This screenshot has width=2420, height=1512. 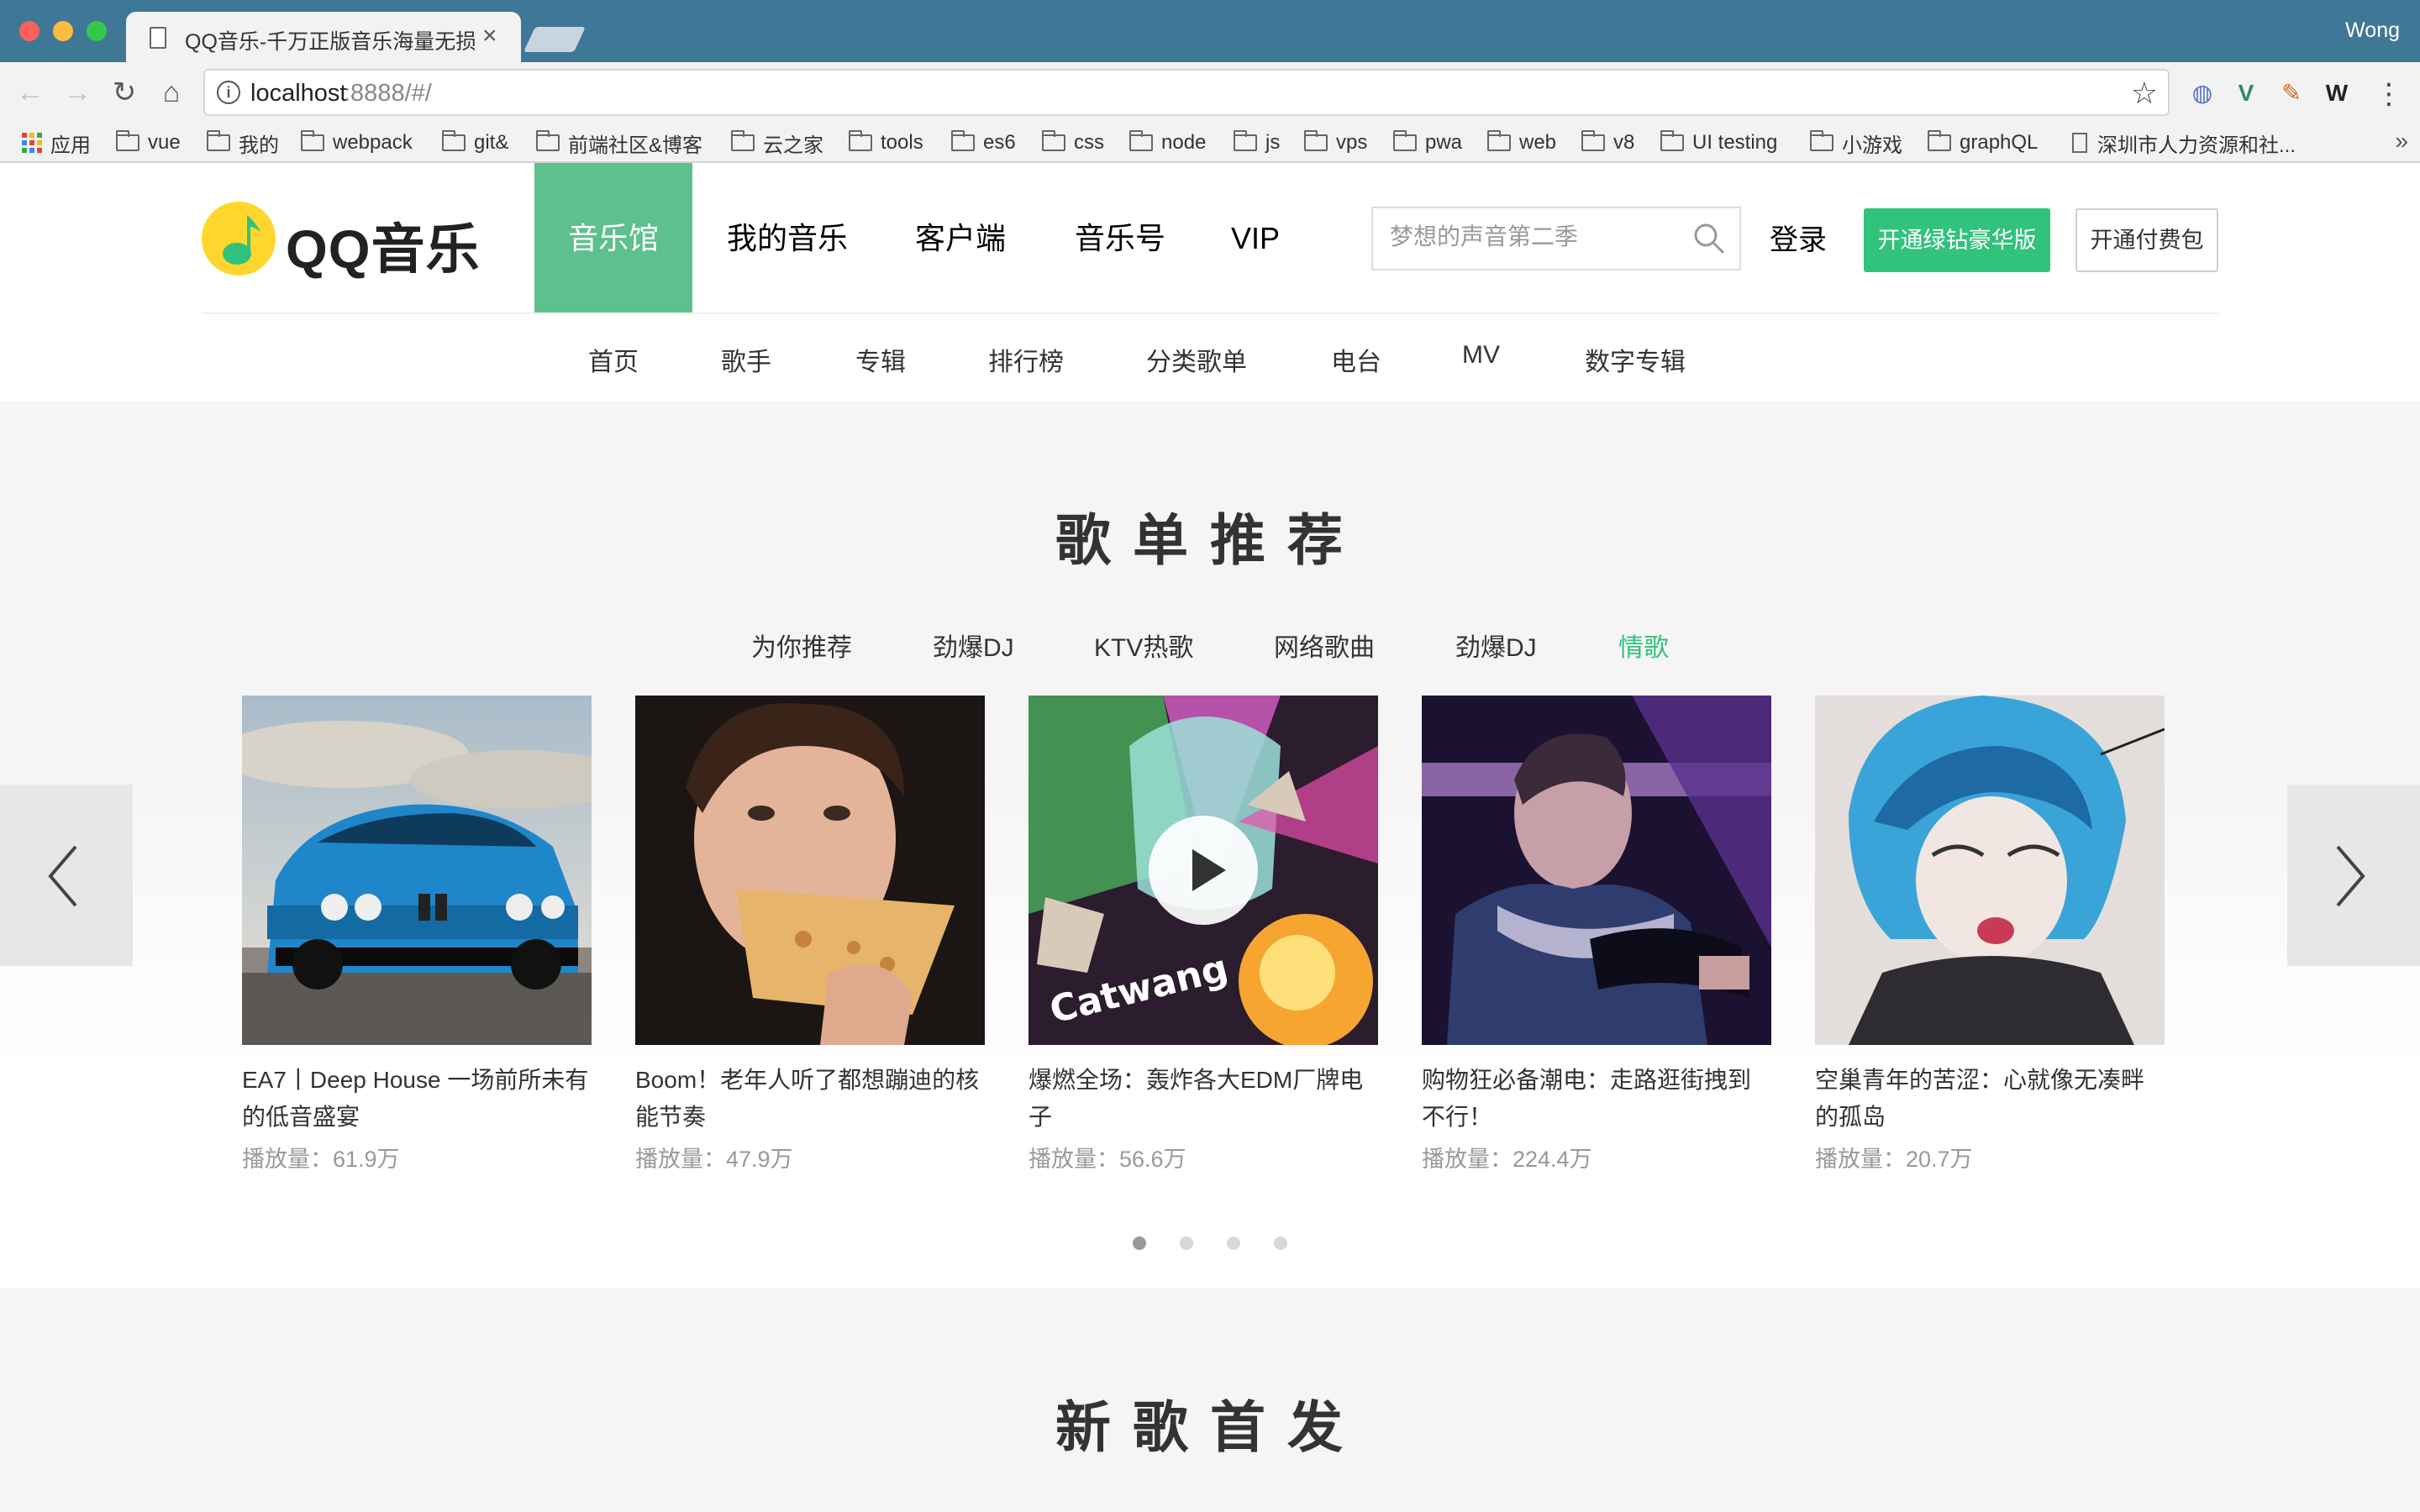 I want to click on carousel-next-button, so click(x=2353, y=875).